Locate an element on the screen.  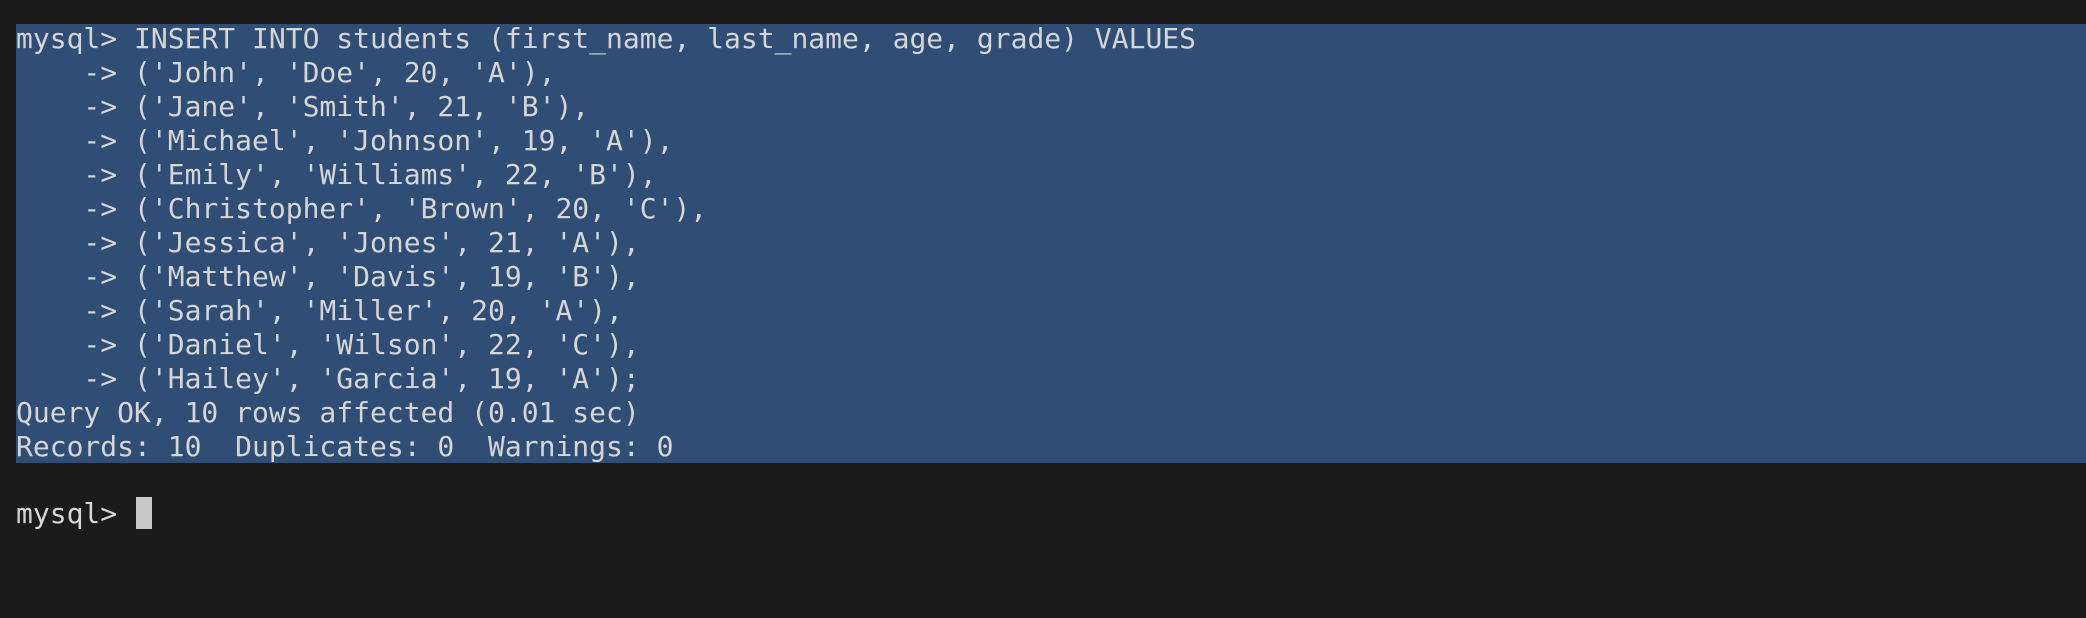
terminal-line-continuation: -> ('Emily', 'Williams', 22, 'B'), is located at coordinates (336, 174).